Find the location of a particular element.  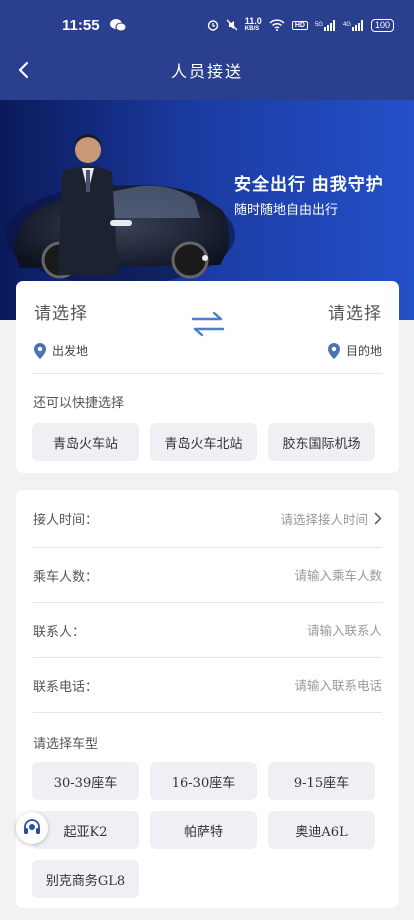

mute-icon is located at coordinates (232, 25).